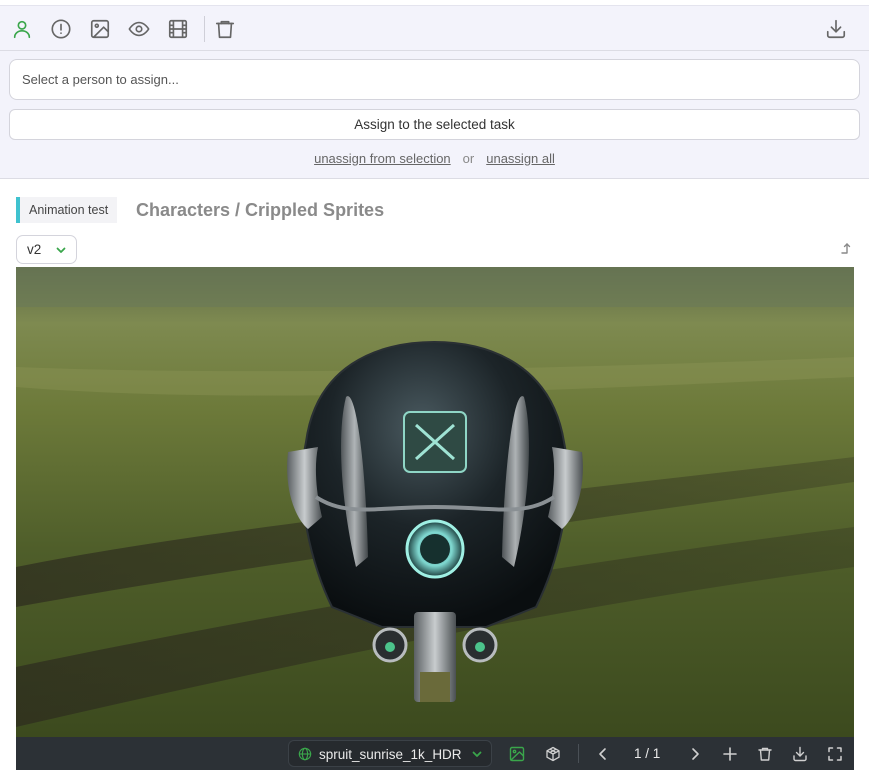 The image size is (869, 774). I want to click on environment-select: spruit_sunrise_1k_HDR, so click(390, 753).